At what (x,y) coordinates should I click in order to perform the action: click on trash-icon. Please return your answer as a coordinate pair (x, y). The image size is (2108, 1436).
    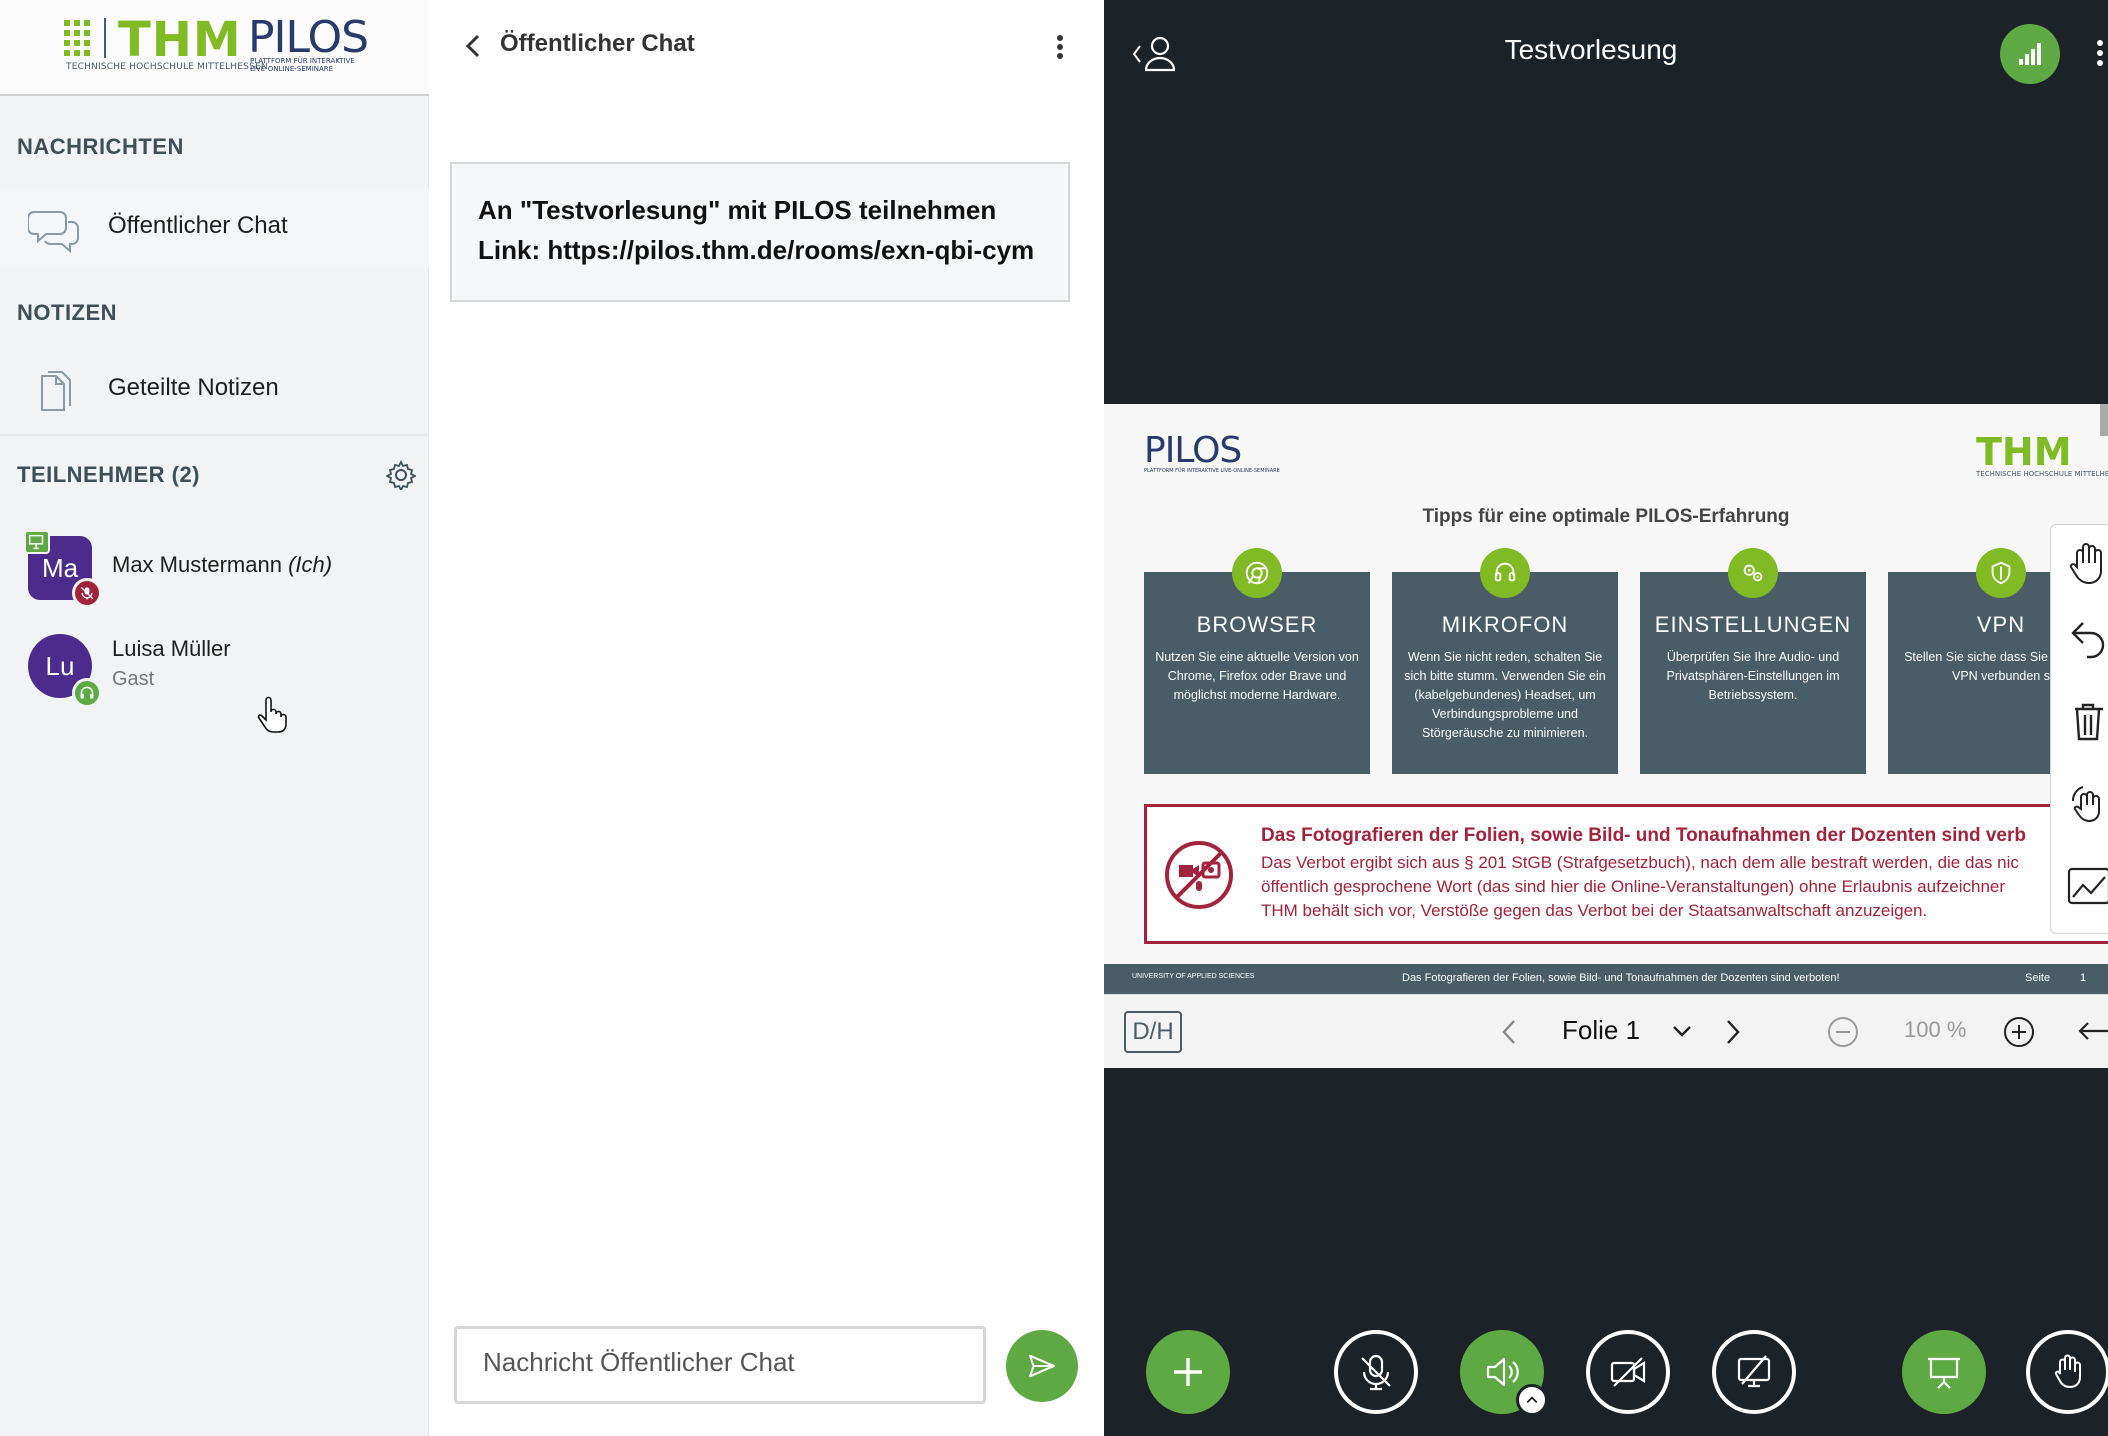
    Looking at the image, I should click on (2086, 722).